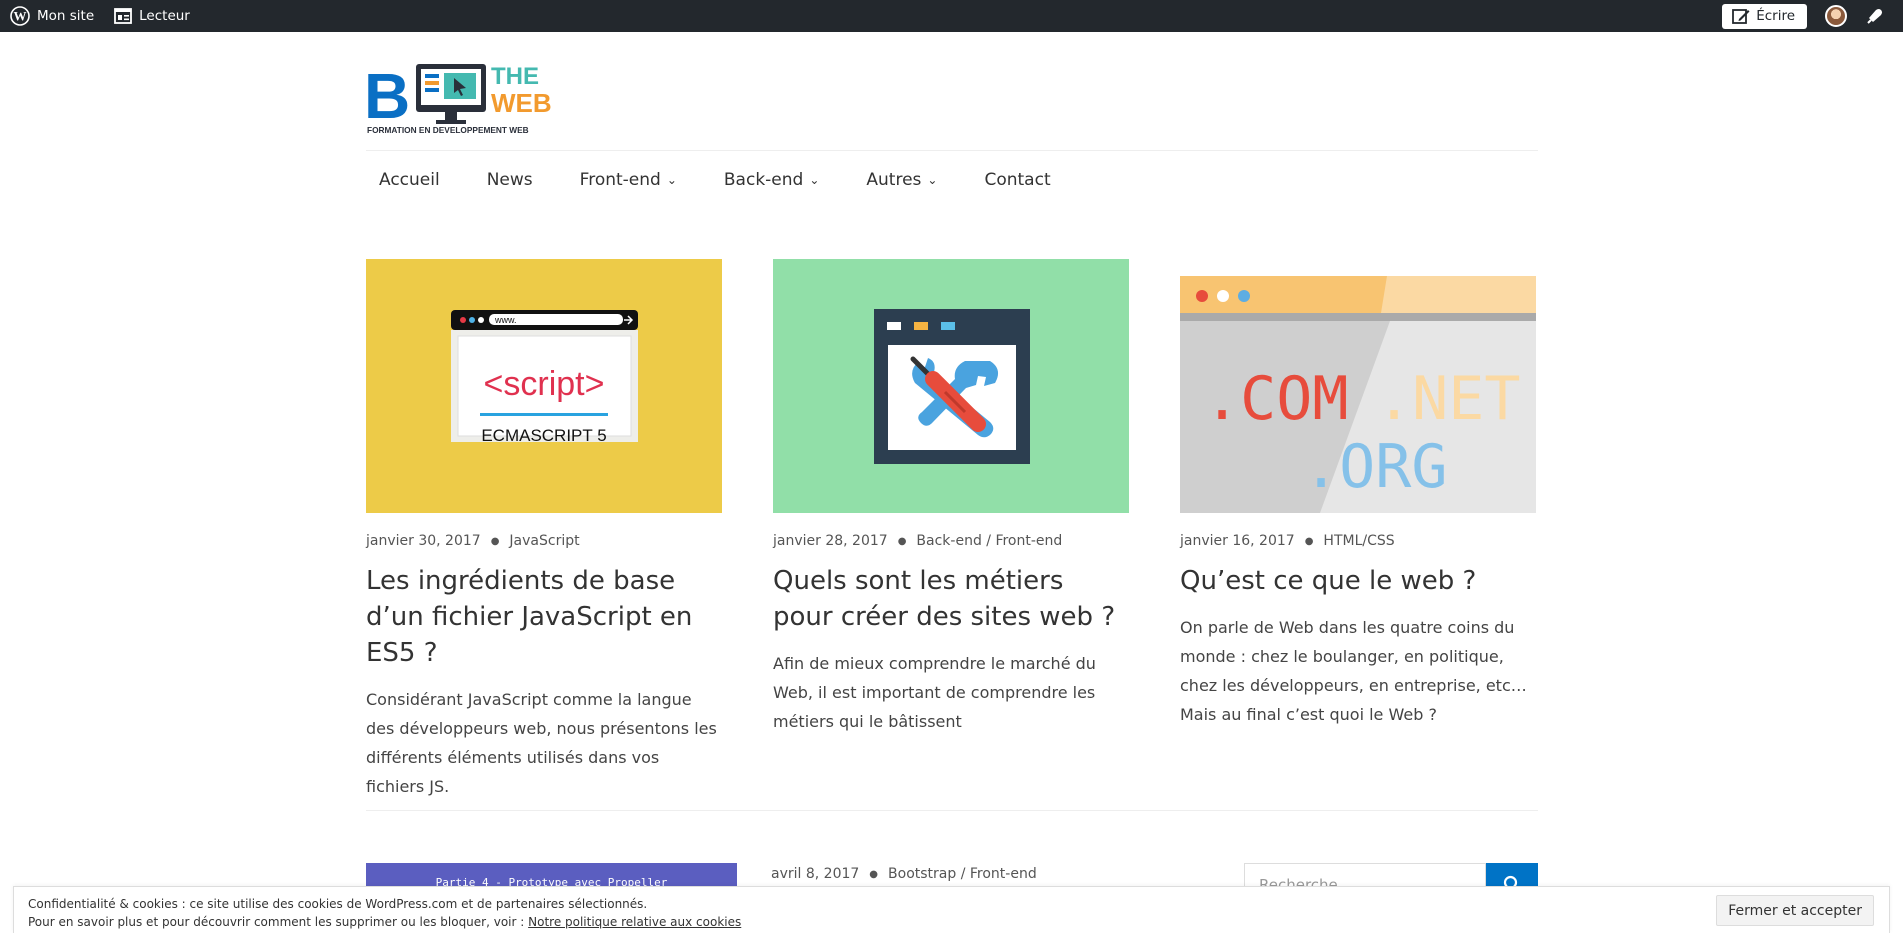 The image size is (1903, 933). I want to click on site-logo: B THE WEB FORMATION EN DEVELOPPEMENT WEB, so click(461, 98).